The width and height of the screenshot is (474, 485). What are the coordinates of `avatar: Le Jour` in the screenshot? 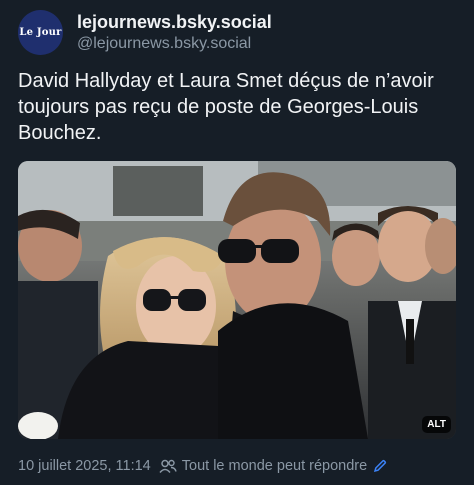 It's located at (40, 32).